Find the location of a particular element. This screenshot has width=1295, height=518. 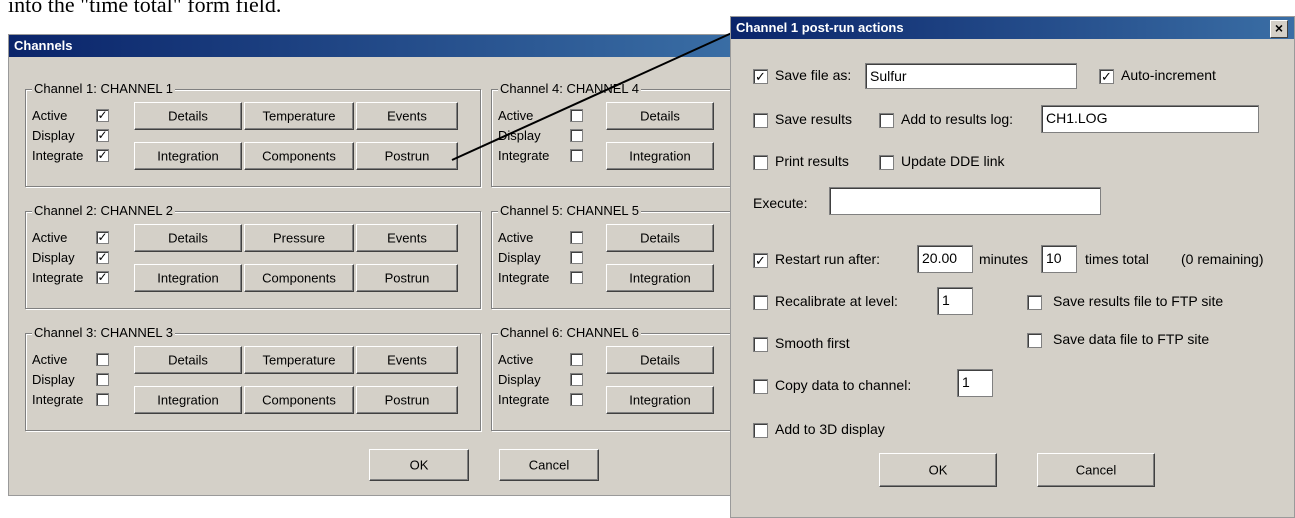

save-data-ftp-label: Save data file to FTP site is located at coordinates (1131, 339).